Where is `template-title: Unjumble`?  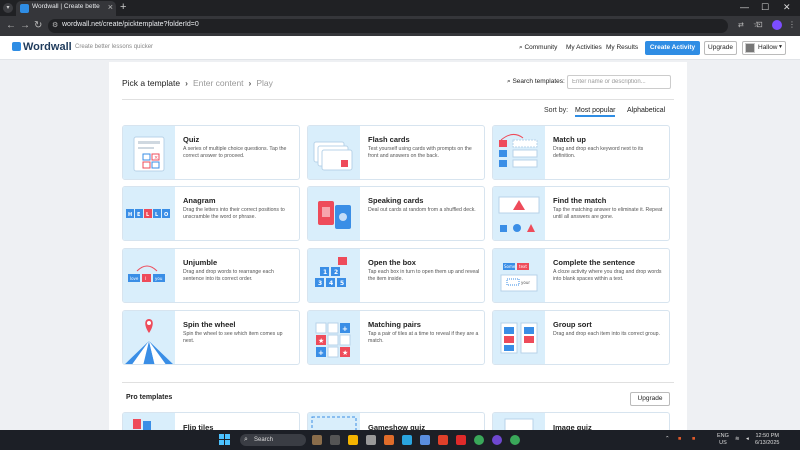 template-title: Unjumble is located at coordinates (200, 262).